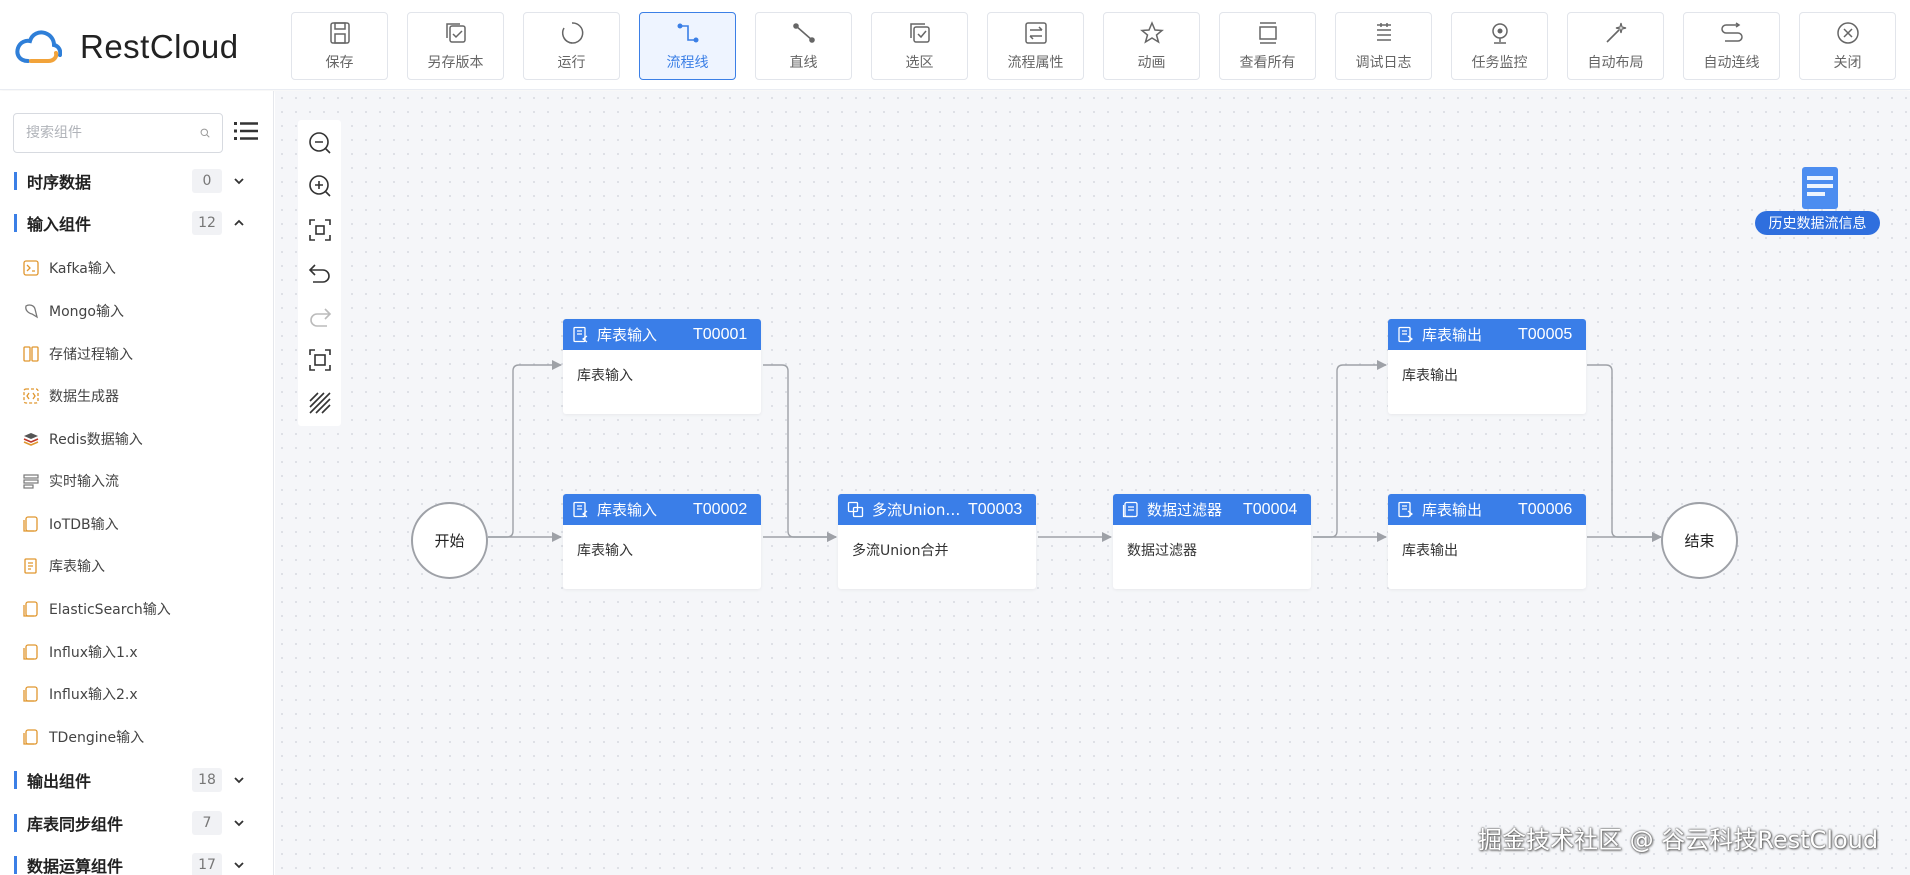 The width and height of the screenshot is (1910, 875). I want to click on node-header: 多流Union… T00003, so click(937, 509).